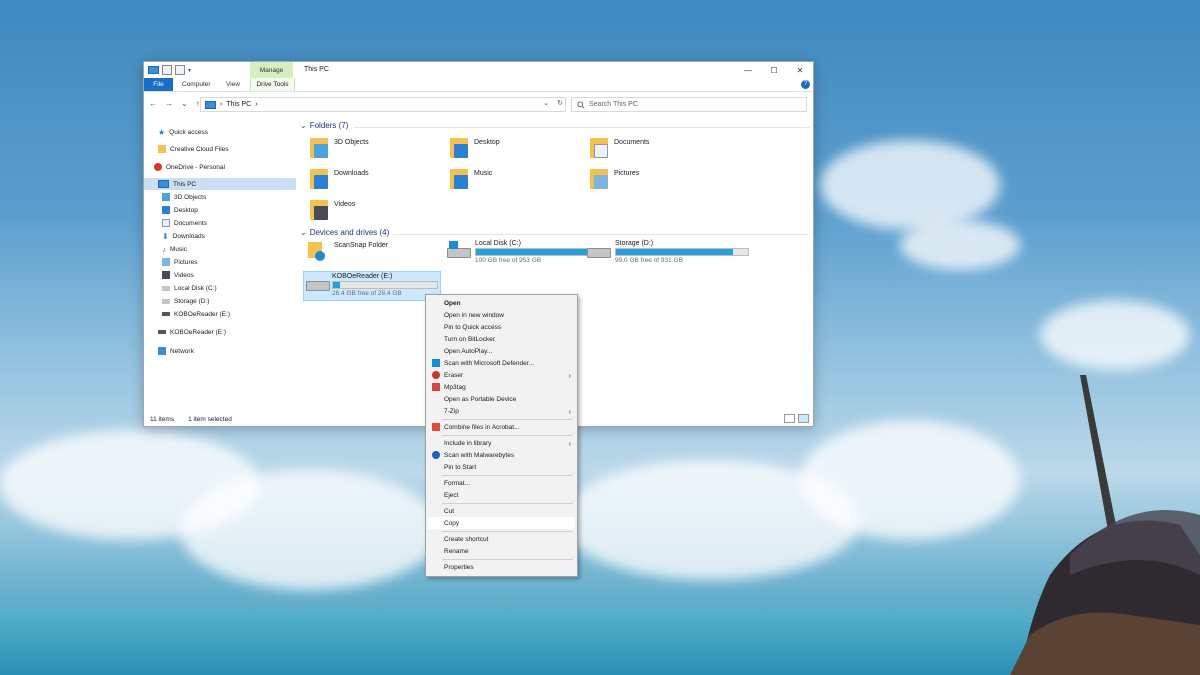 This screenshot has height=675, width=1200. I want to click on menu-item-include-library: Include in library ›, so click(501, 443).